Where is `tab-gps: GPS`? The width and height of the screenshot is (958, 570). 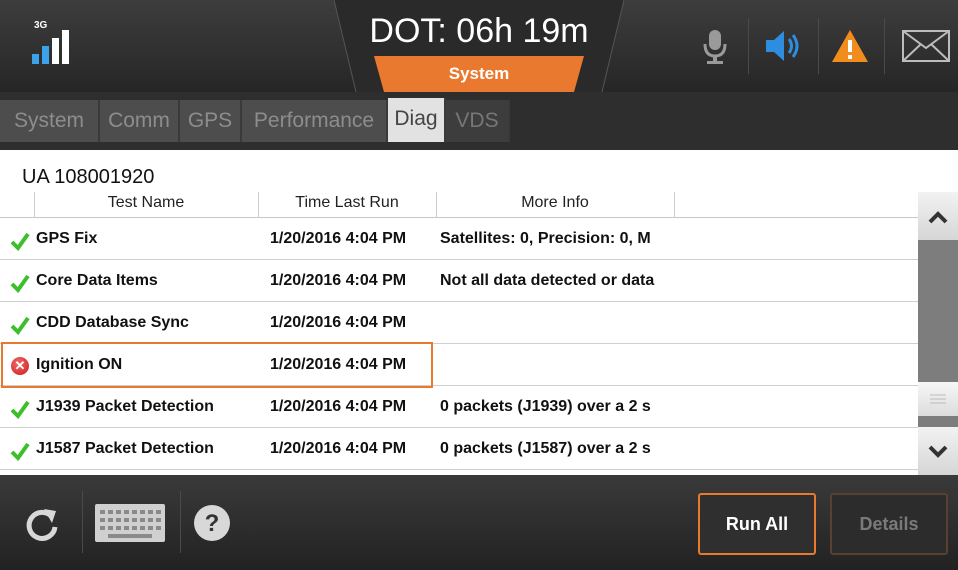
tab-gps: GPS is located at coordinates (211, 121).